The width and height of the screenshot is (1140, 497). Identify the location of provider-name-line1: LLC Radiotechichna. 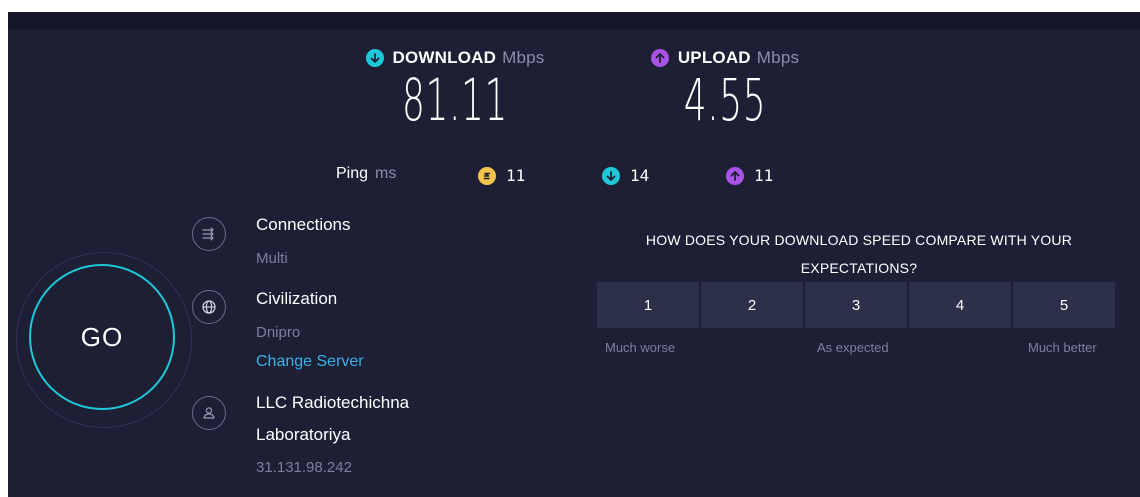
(333, 402).